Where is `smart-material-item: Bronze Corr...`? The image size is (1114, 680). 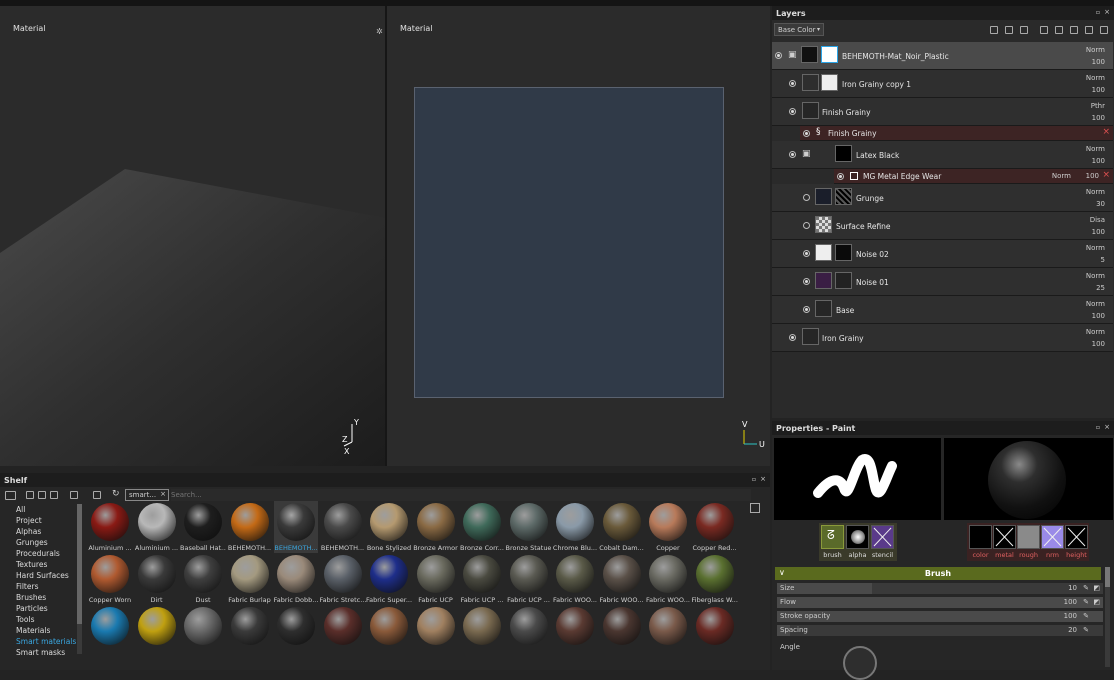 smart-material-item: Bronze Corr... is located at coordinates (482, 527).